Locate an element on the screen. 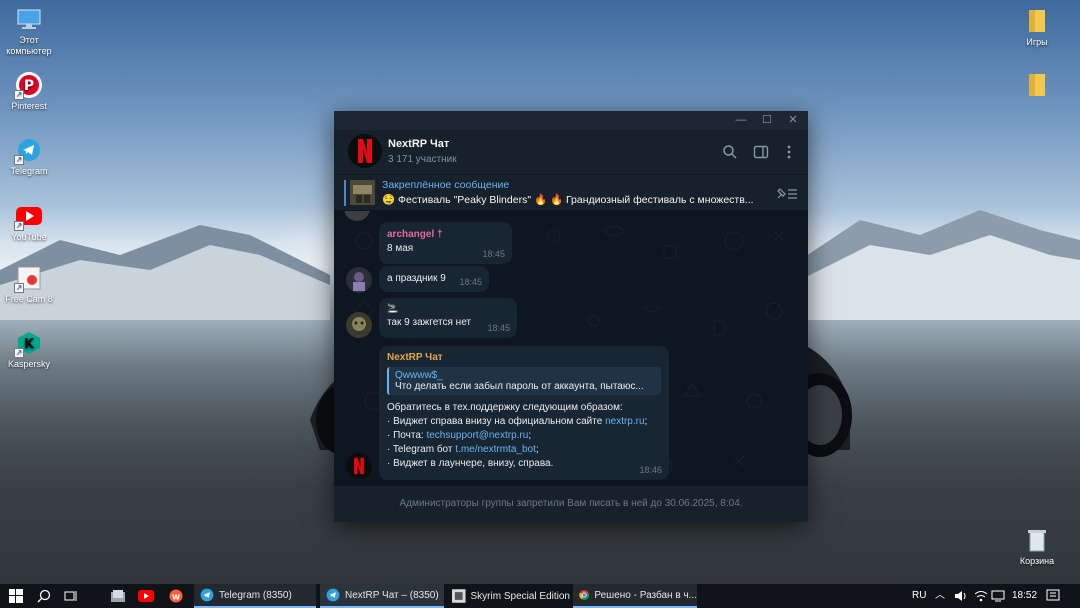  desktop-icon-pinterest: P ↗ Pinterest is located at coordinates (30, 92).